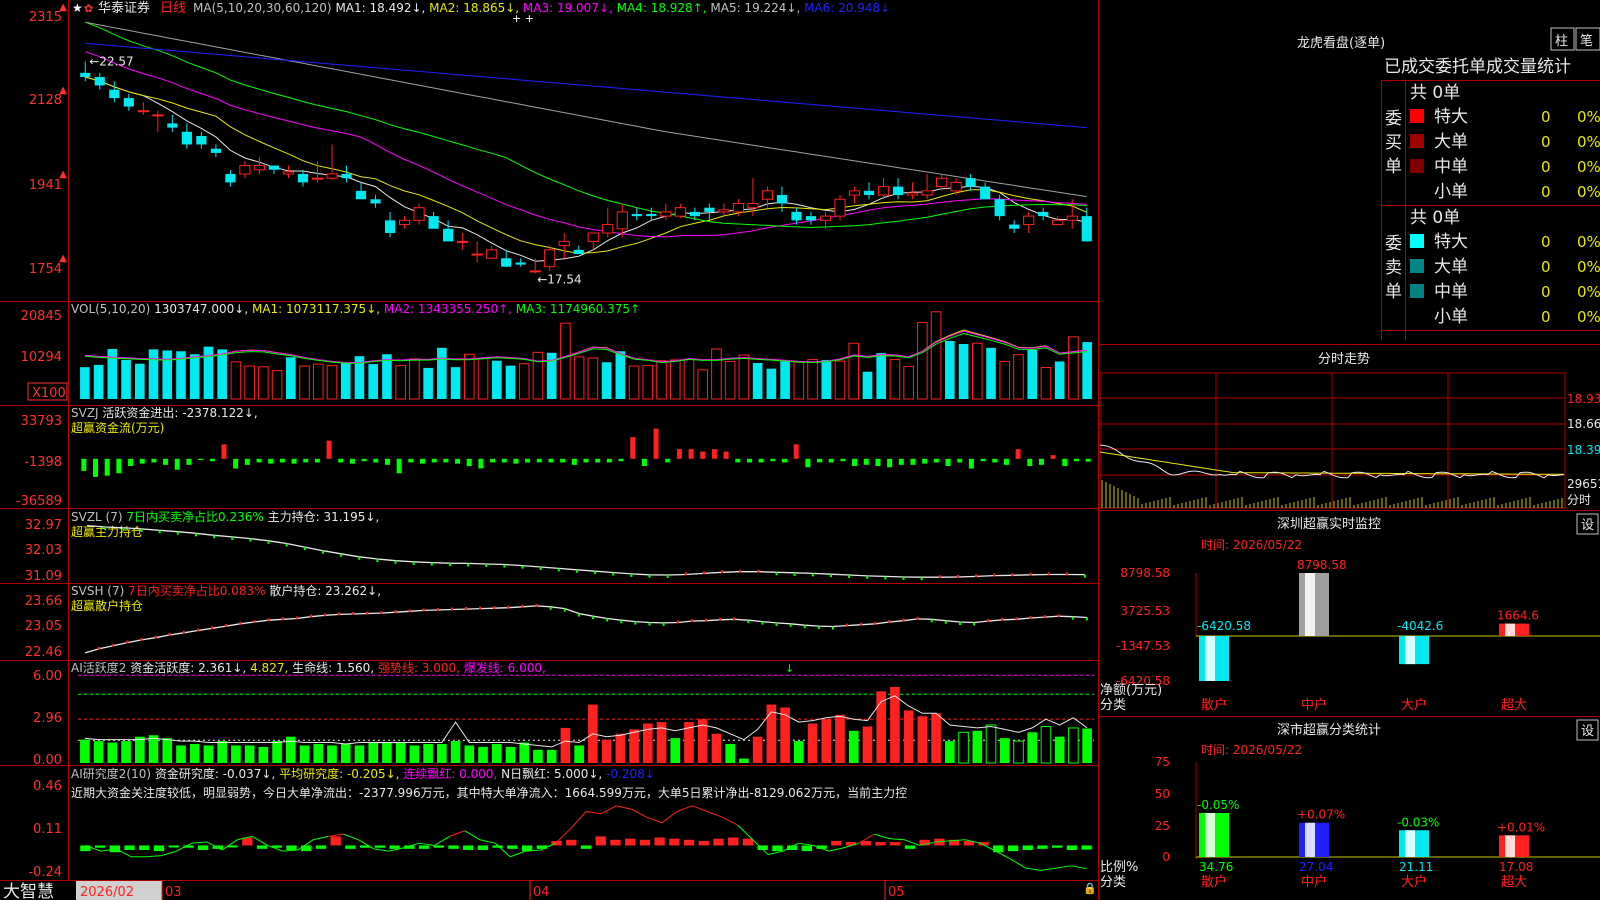  I want to click on ai1-legend-item: 爆发线: 6.000,, so click(503, 667).